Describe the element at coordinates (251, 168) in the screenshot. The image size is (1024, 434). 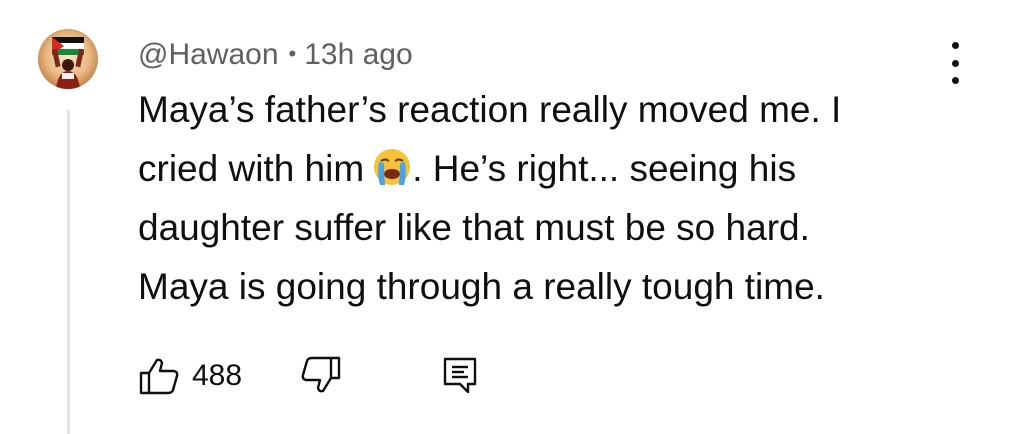
I see `comment-text-segment: cried with him` at that location.